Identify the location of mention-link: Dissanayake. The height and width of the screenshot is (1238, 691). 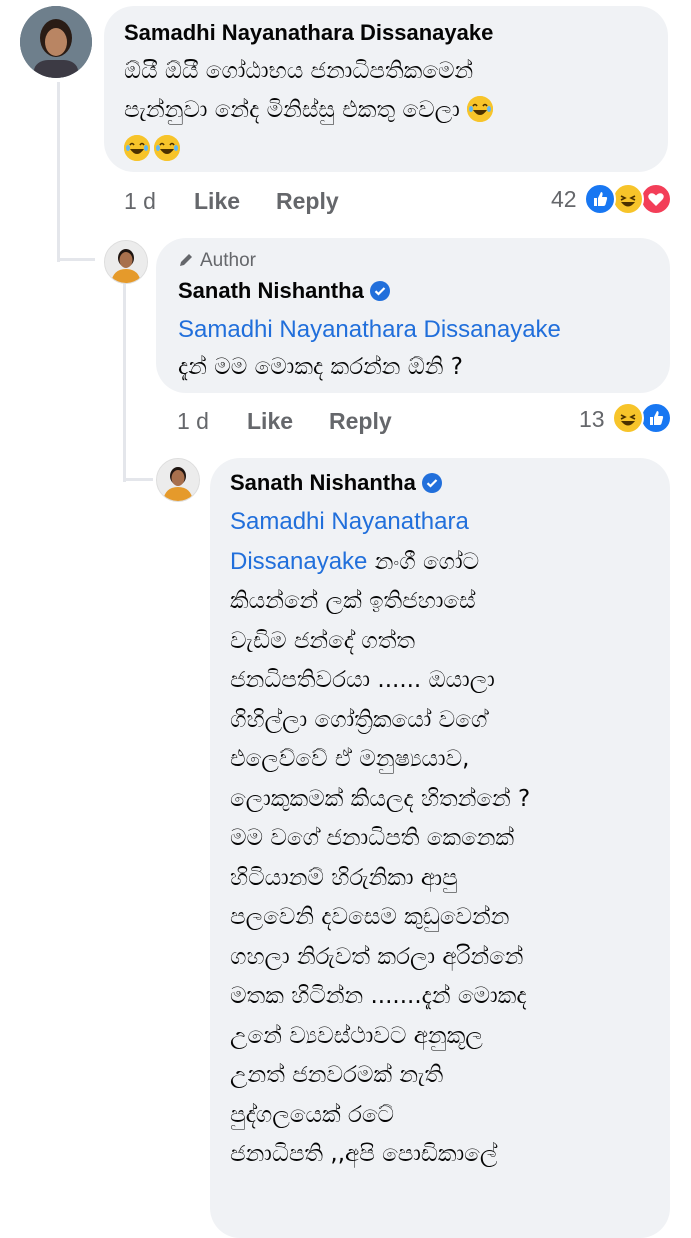
(298, 561).